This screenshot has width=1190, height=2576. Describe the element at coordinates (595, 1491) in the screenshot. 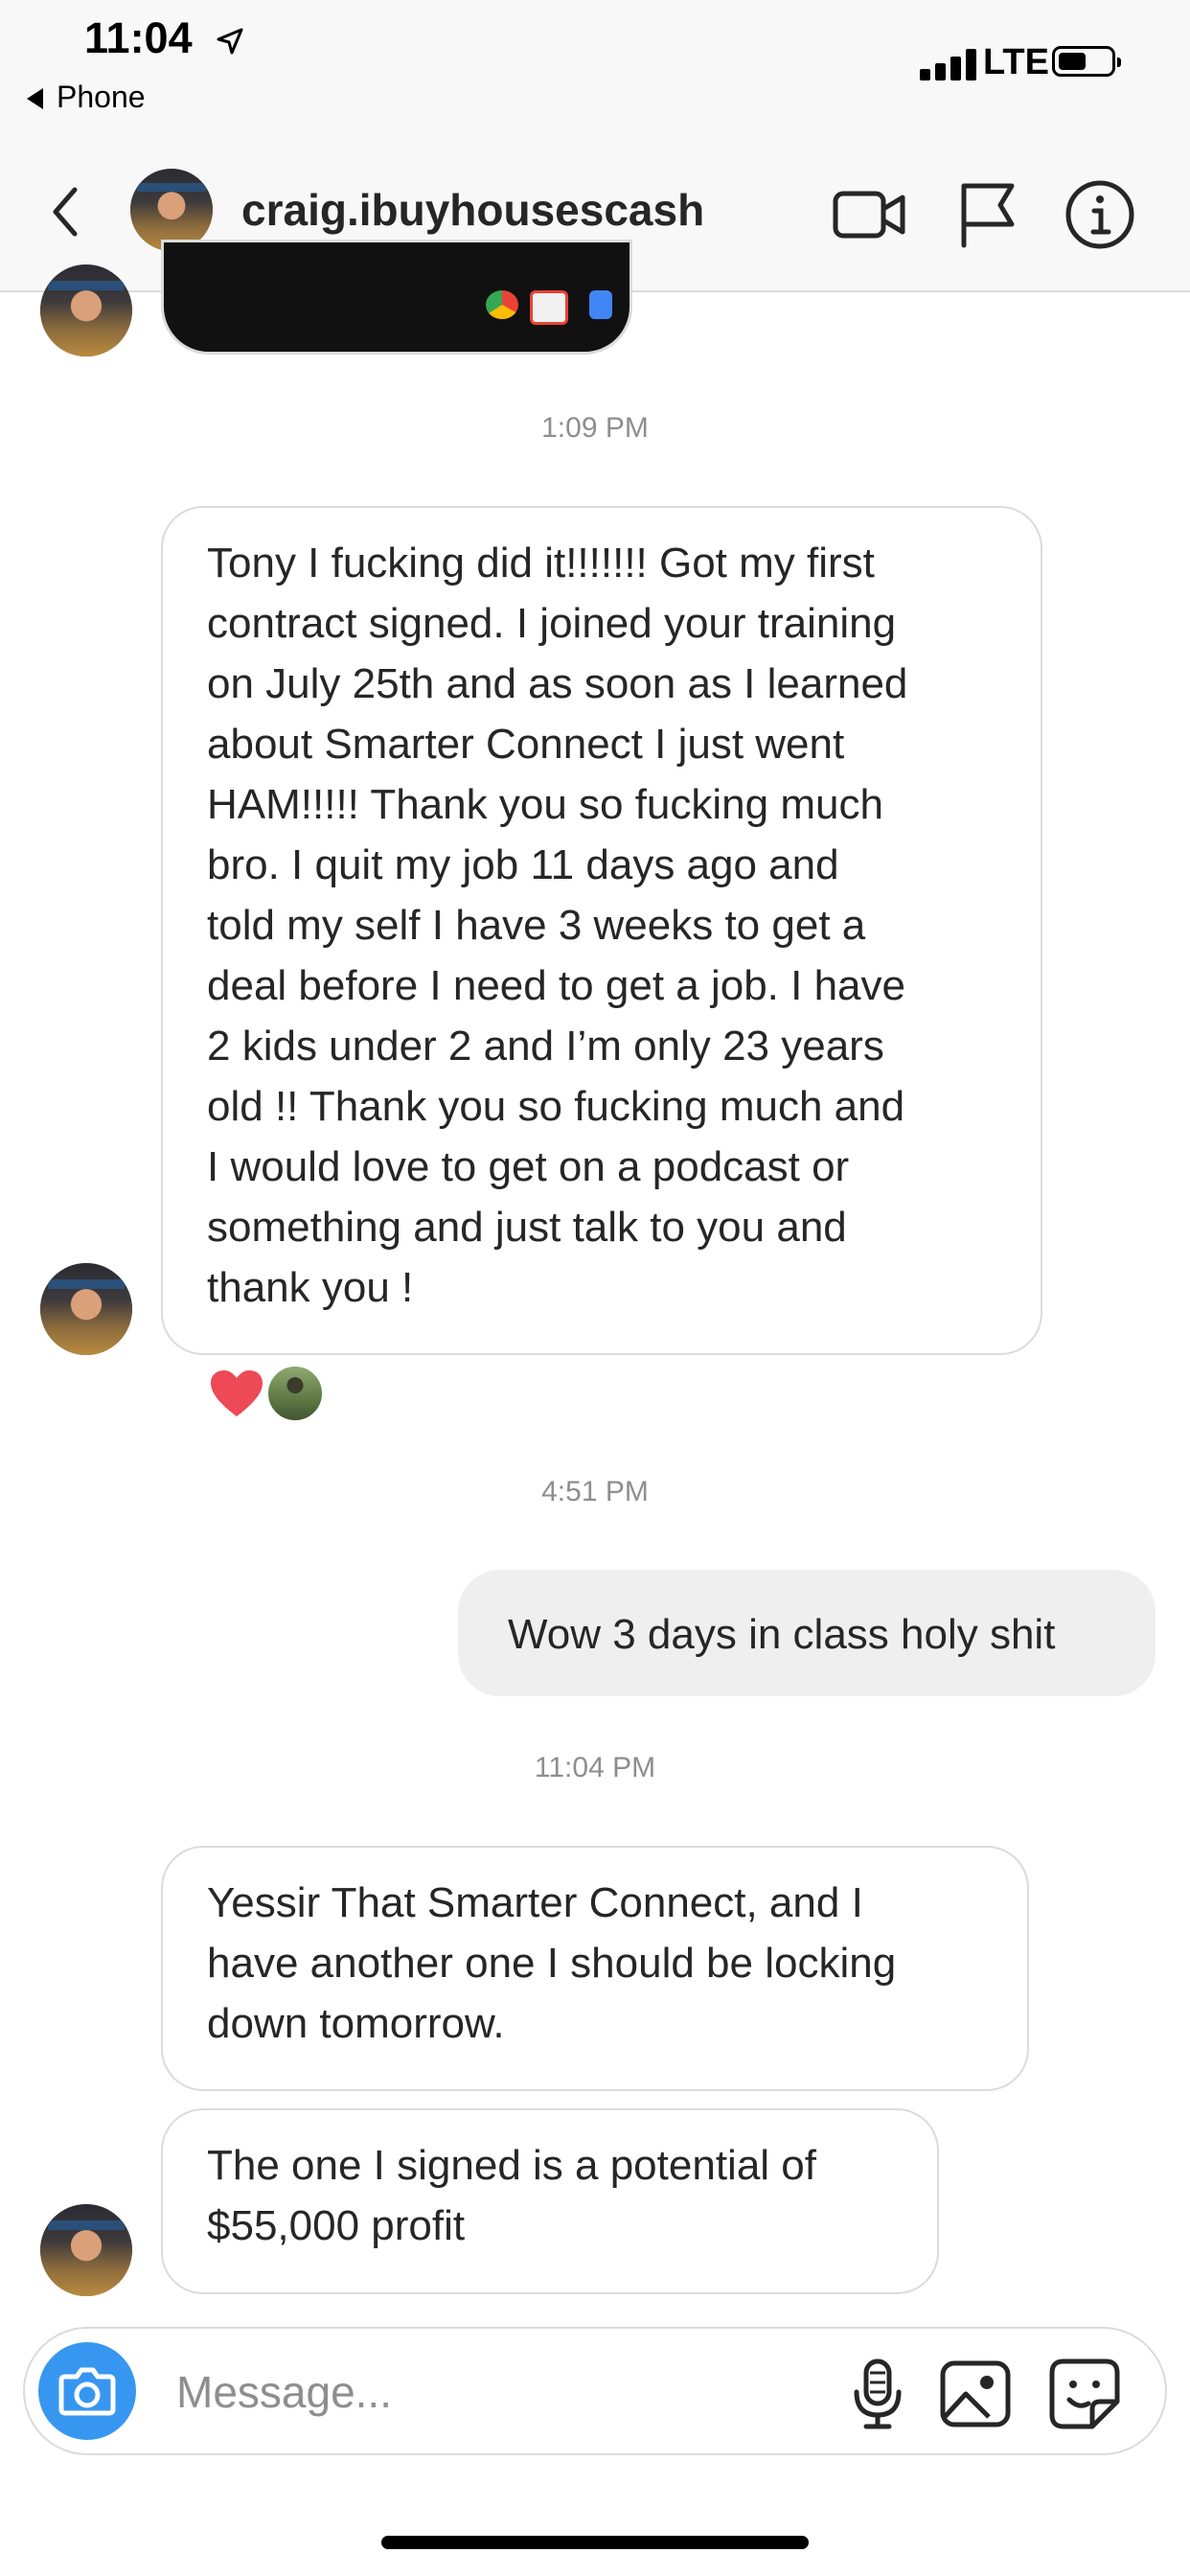

I see `timestamp: 4:51 PM` at that location.